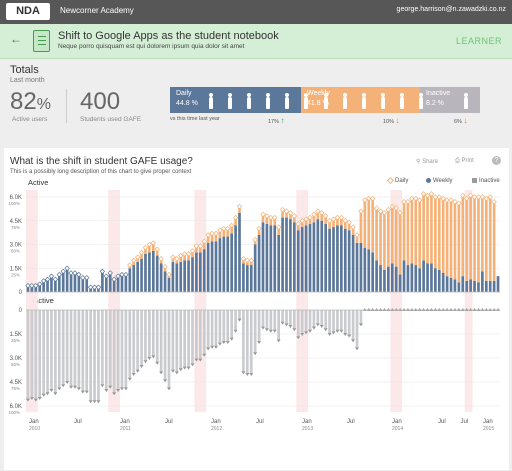 The height and width of the screenshot is (471, 512). I want to click on x-year-label: 2013, so click(307, 429).